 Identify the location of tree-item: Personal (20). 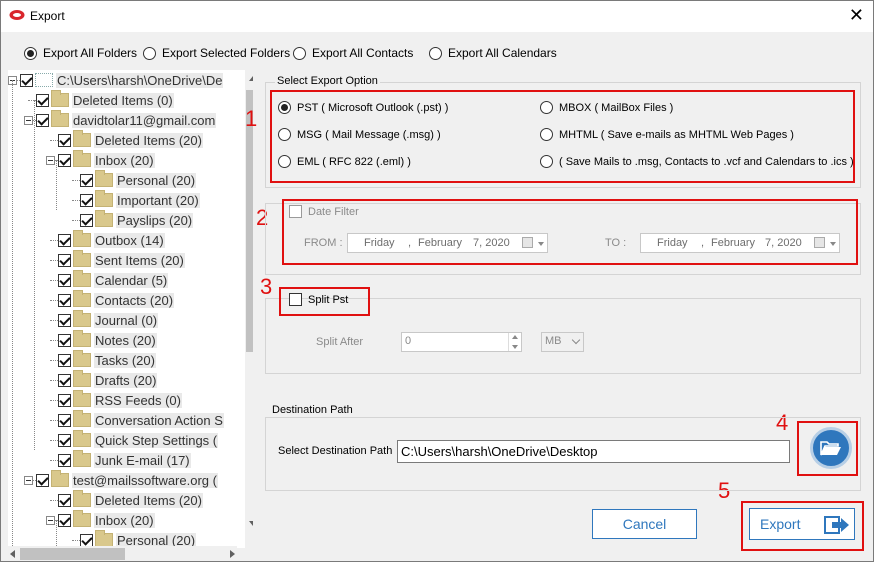
(138, 180).